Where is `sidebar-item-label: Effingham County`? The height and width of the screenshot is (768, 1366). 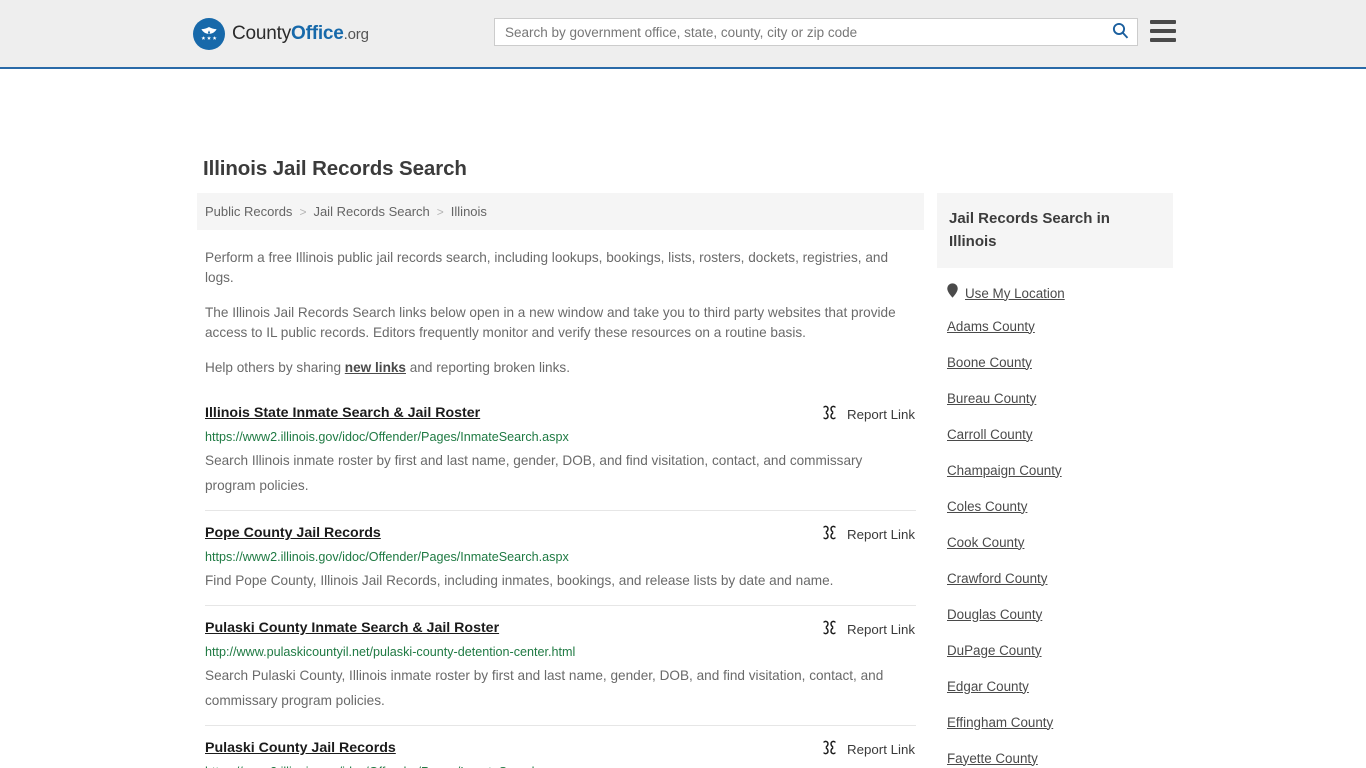
sidebar-item-label: Effingham County is located at coordinates (1000, 722).